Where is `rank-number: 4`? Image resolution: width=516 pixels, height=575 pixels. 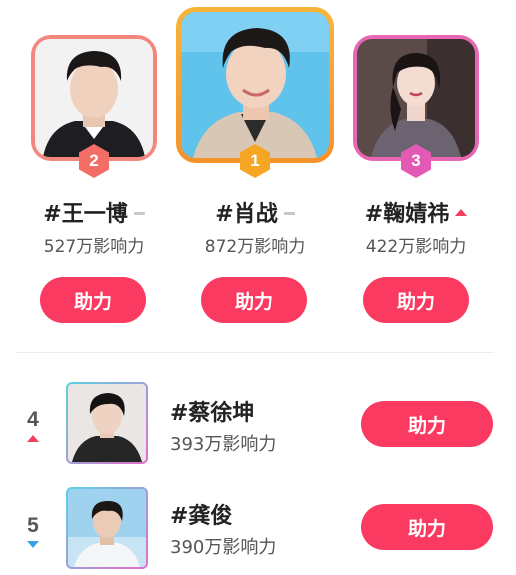
rank-number: 4 is located at coordinates (33, 419).